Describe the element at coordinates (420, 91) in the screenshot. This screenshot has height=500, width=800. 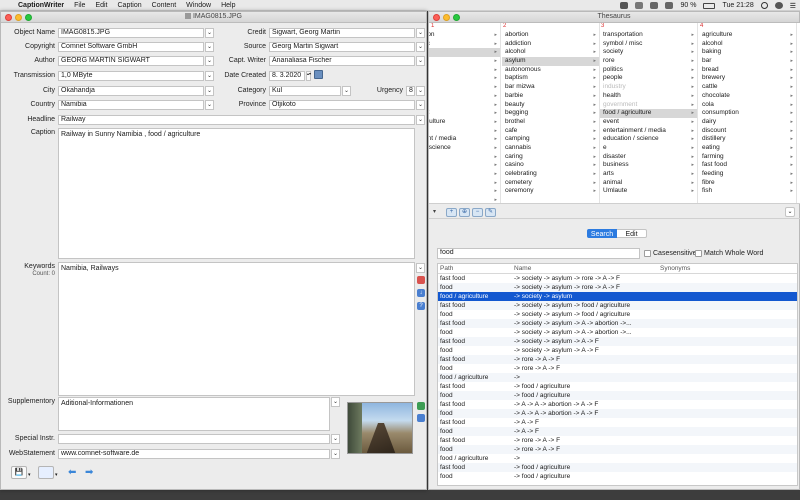
I see `urgency-dropdown: ⌄` at that location.